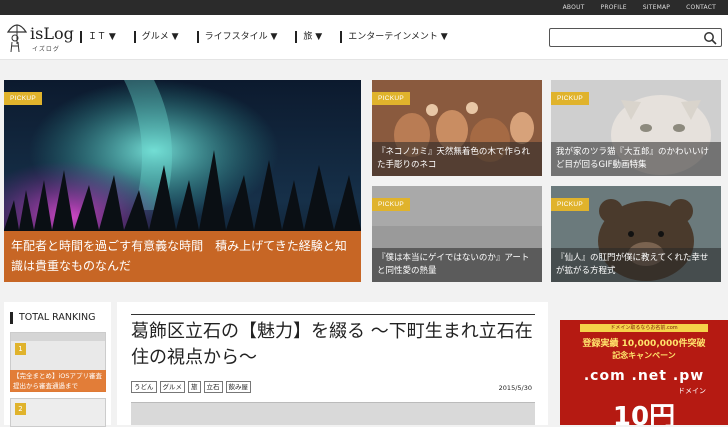 The height and width of the screenshot is (427, 728). Describe the element at coordinates (52, 33) in the screenshot. I see `logo-text: isLog` at that location.